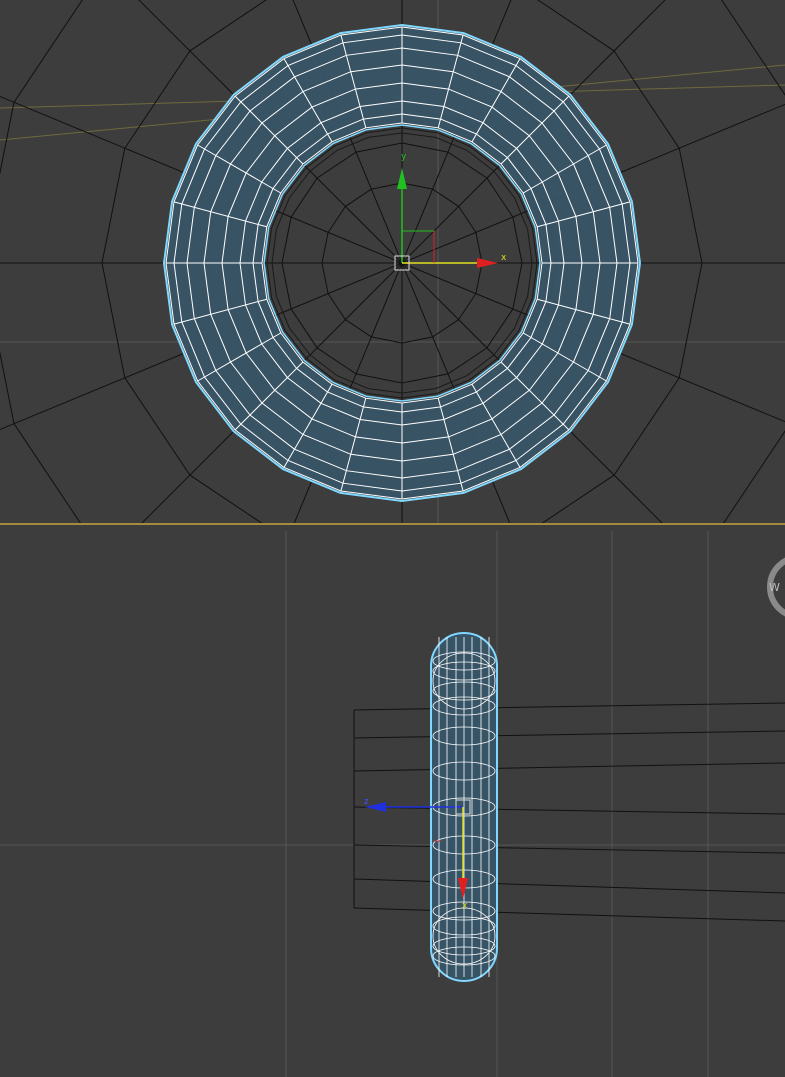 This screenshot has width=785, height=1077. Describe the element at coordinates (487, 263) in the screenshot. I see `gizmo-x-arrow` at that location.